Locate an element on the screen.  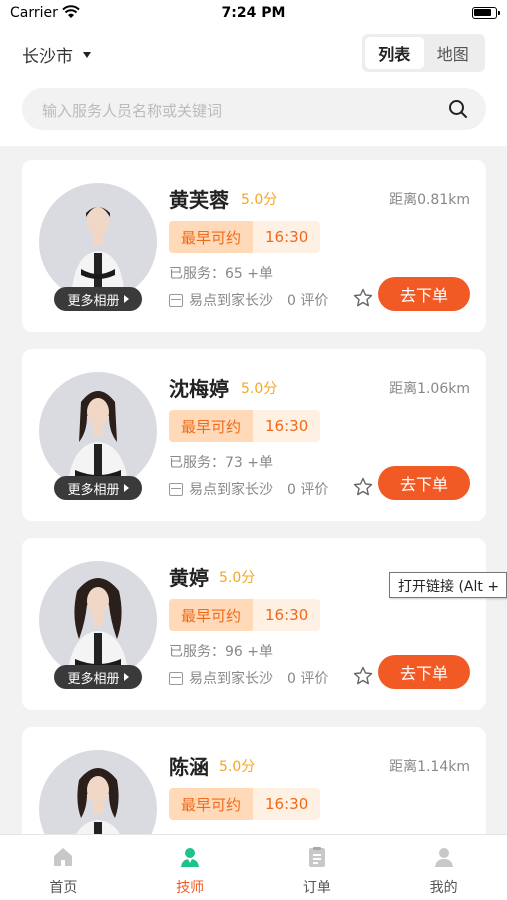
distance: 距离1.06km is located at coordinates (429, 389).